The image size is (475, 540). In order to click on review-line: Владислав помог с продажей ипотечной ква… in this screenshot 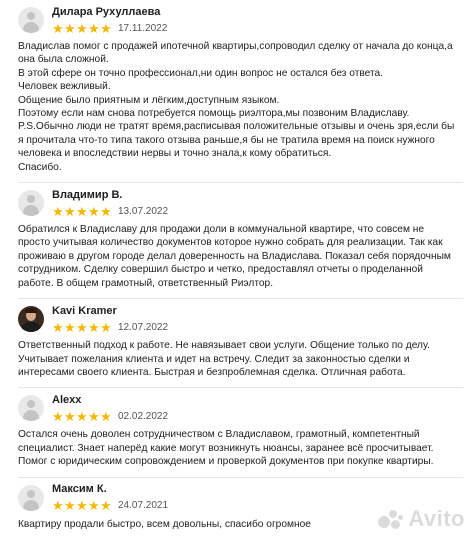, I will do `click(235, 53)`.